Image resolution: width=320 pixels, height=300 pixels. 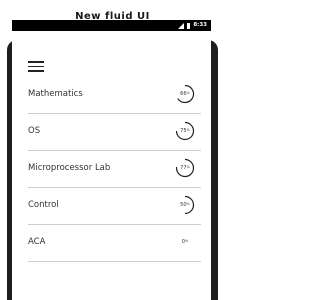 What do you see at coordinates (69, 168) in the screenshot?
I see `subject-label: Microprocessor Lab` at bounding box center [69, 168].